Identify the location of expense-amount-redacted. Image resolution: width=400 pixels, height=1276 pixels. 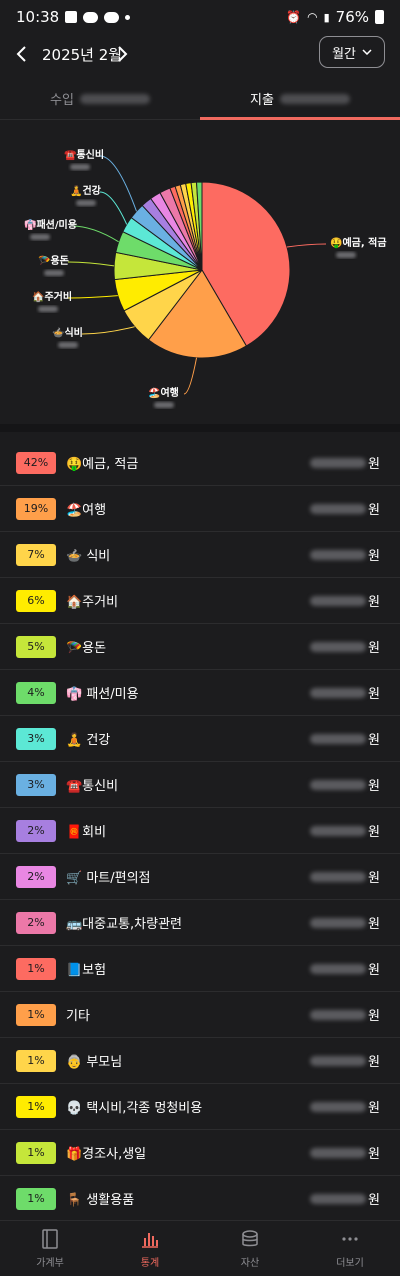
(314, 98).